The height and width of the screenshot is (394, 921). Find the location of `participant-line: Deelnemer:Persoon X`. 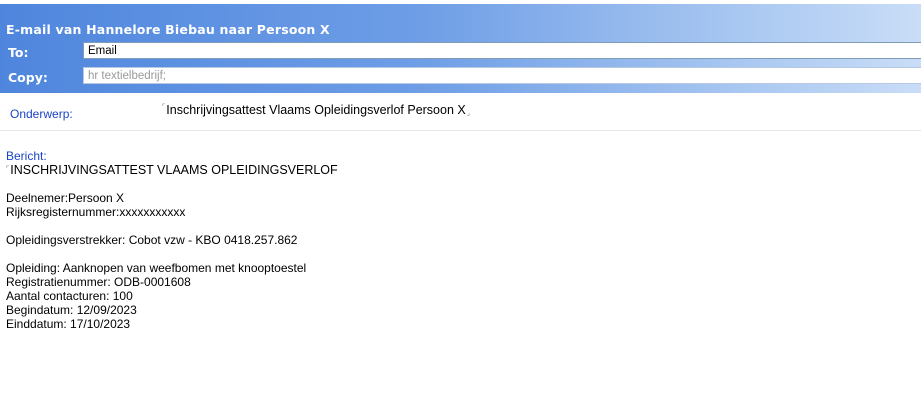

participant-line: Deelnemer:Persoon X is located at coordinates (65, 198).